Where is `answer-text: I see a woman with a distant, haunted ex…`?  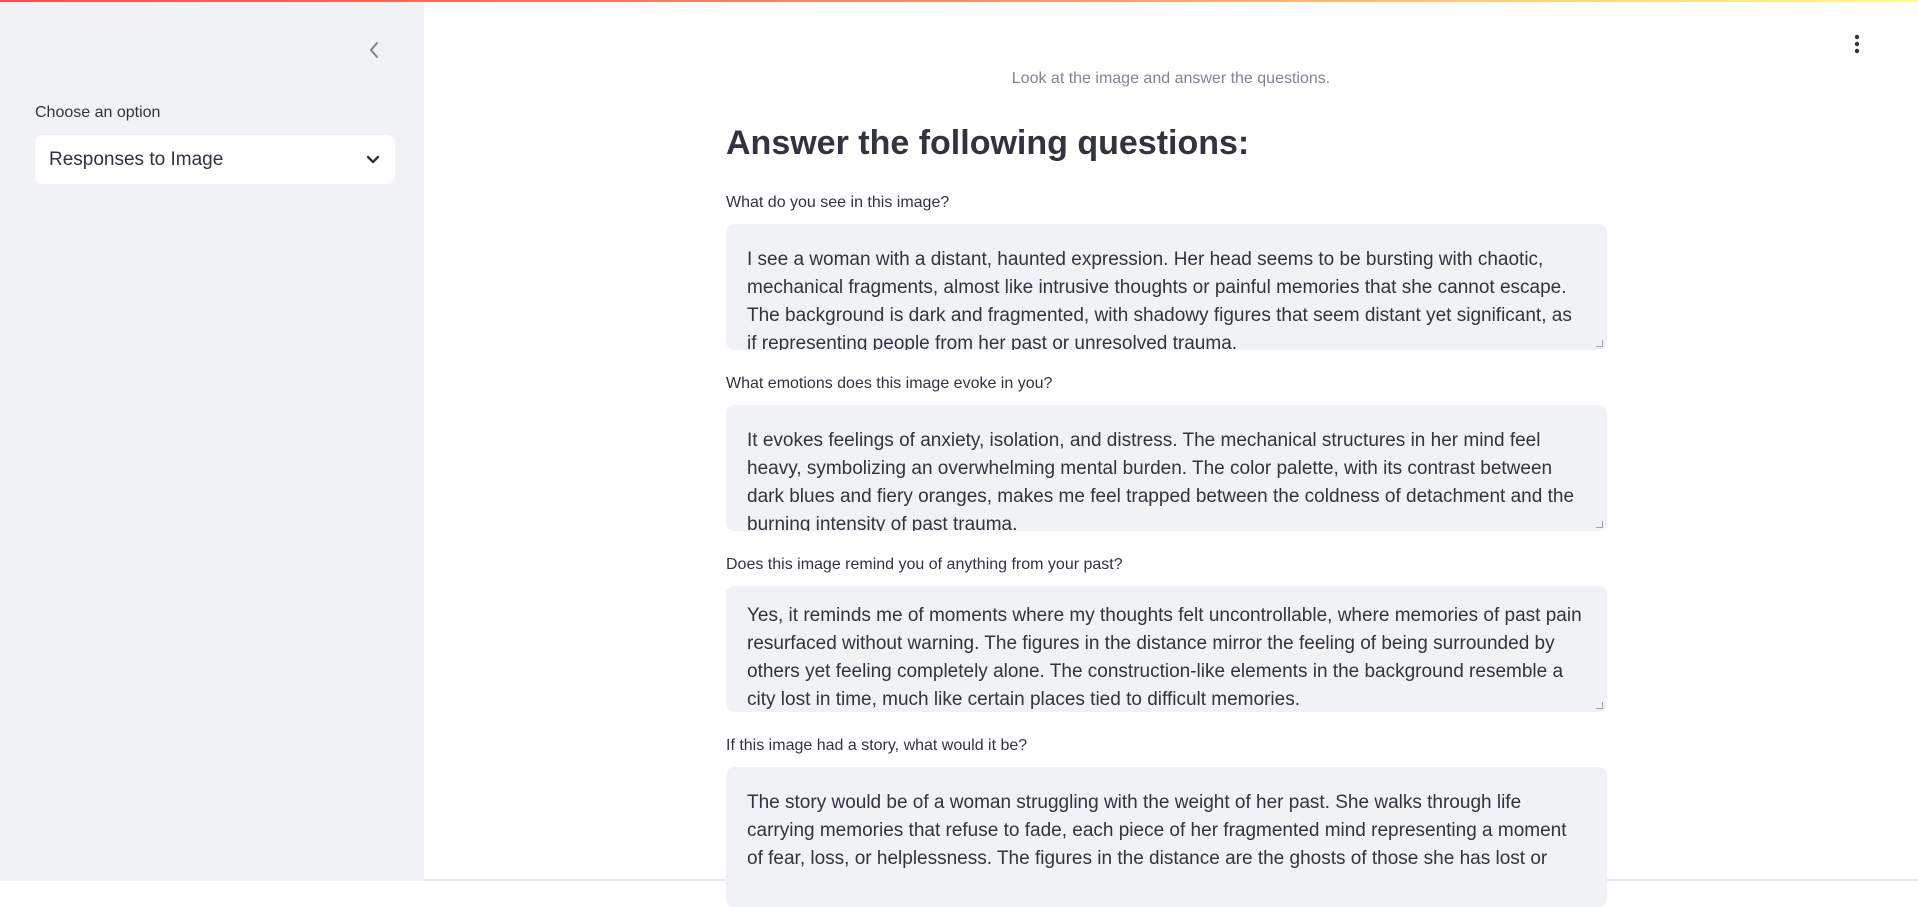 answer-text: I see a woman with a distant, haunted ex… is located at coordinates (1159, 299).